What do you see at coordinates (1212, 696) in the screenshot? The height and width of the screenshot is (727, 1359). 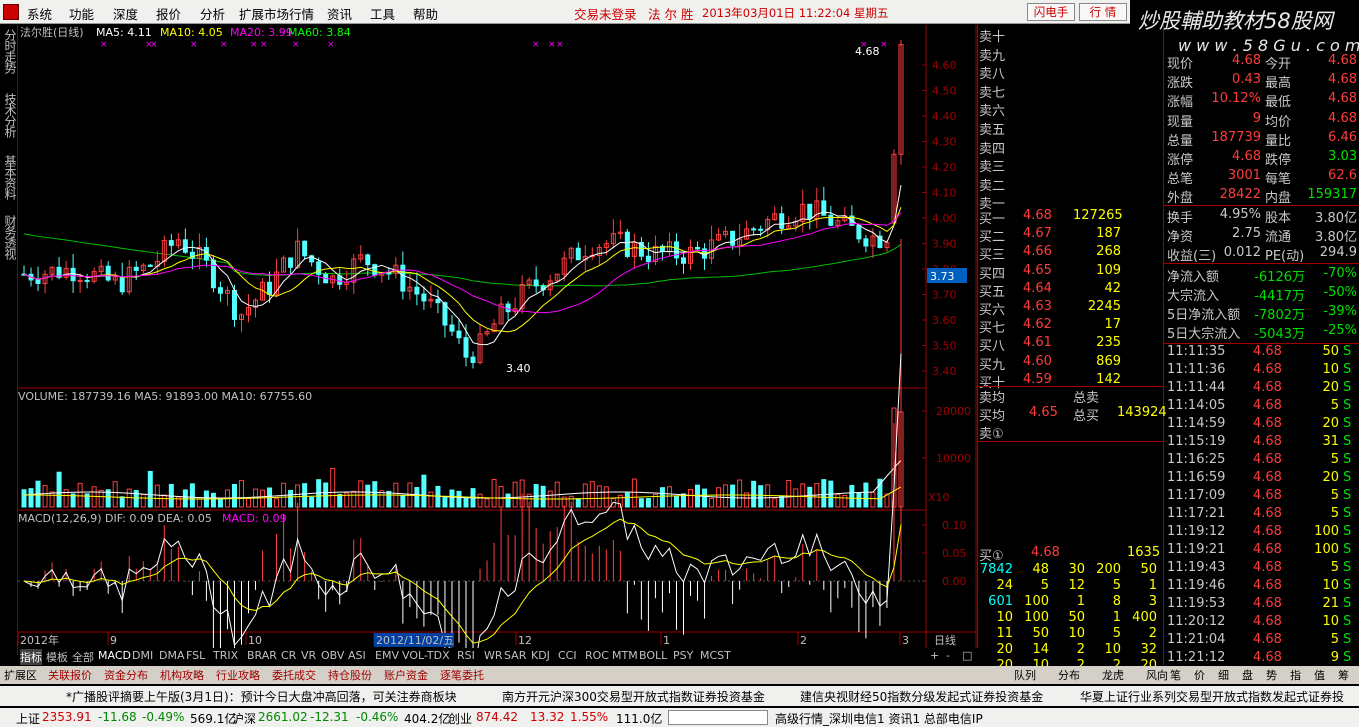 I see `news-item: 华夏上证行业系列交易型开放式指数发起式证券投` at bounding box center [1212, 696].